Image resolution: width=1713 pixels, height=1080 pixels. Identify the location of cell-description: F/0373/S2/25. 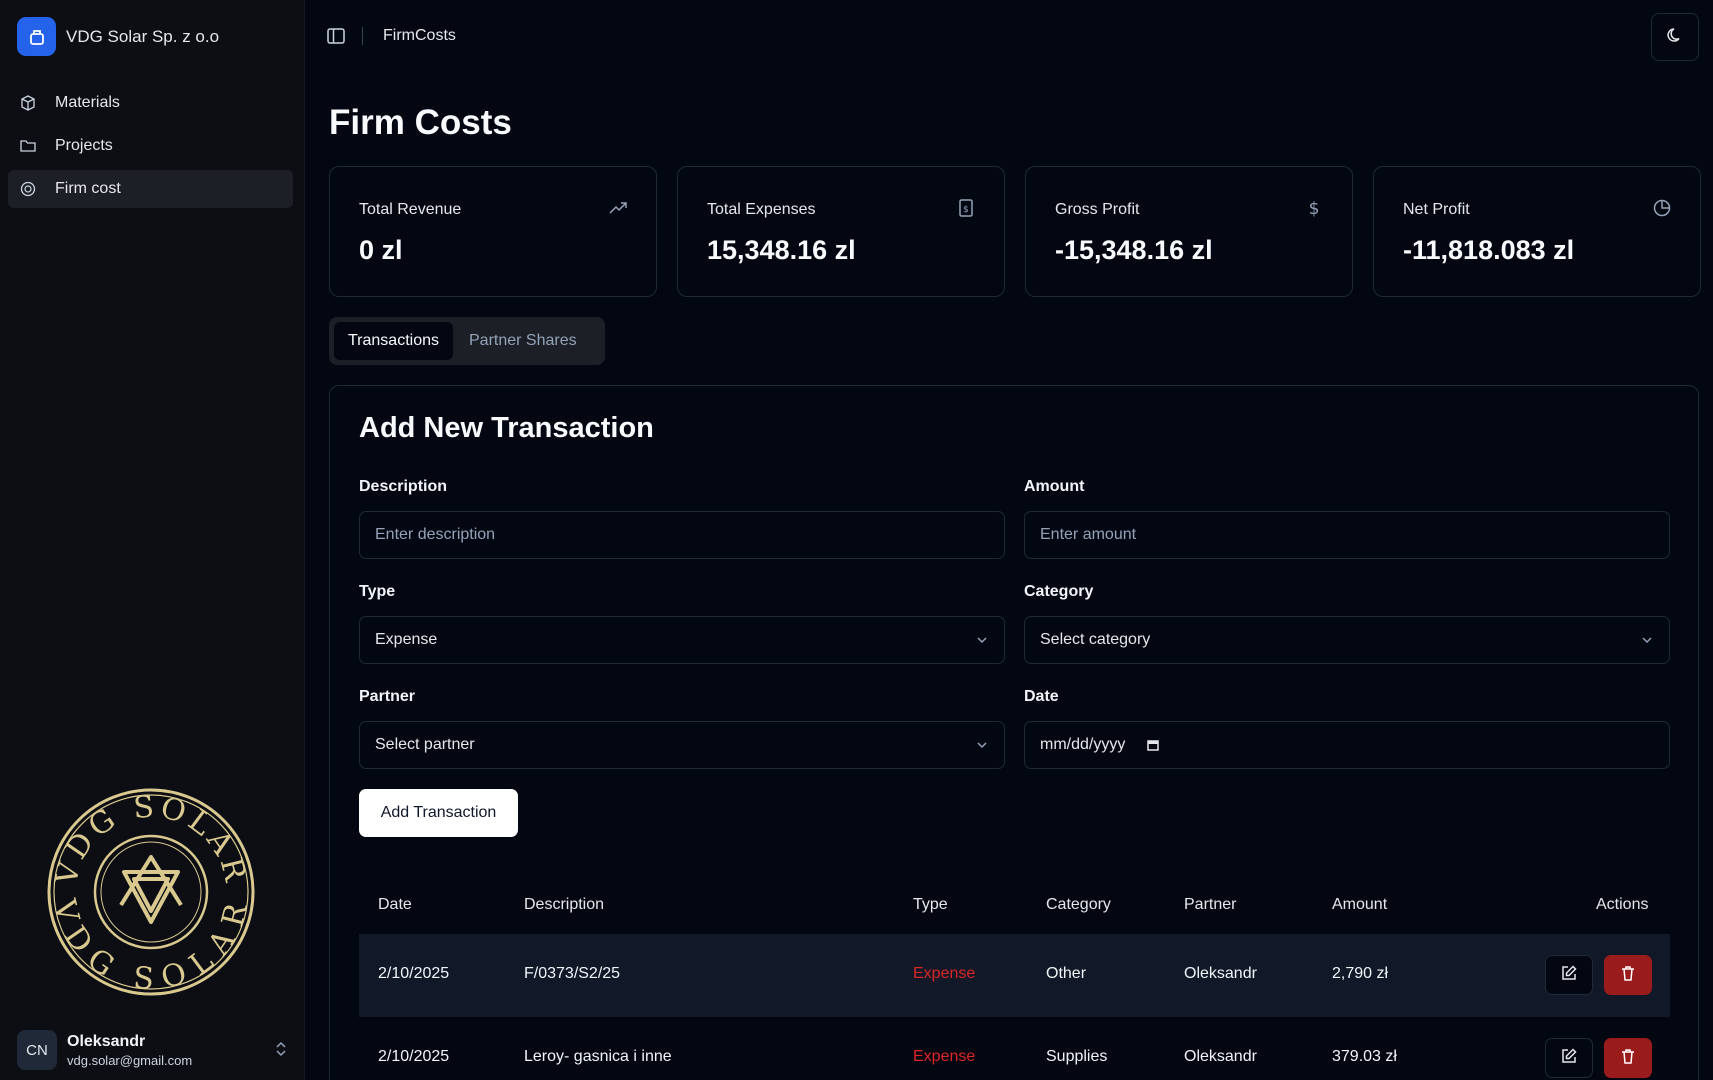
(572, 973).